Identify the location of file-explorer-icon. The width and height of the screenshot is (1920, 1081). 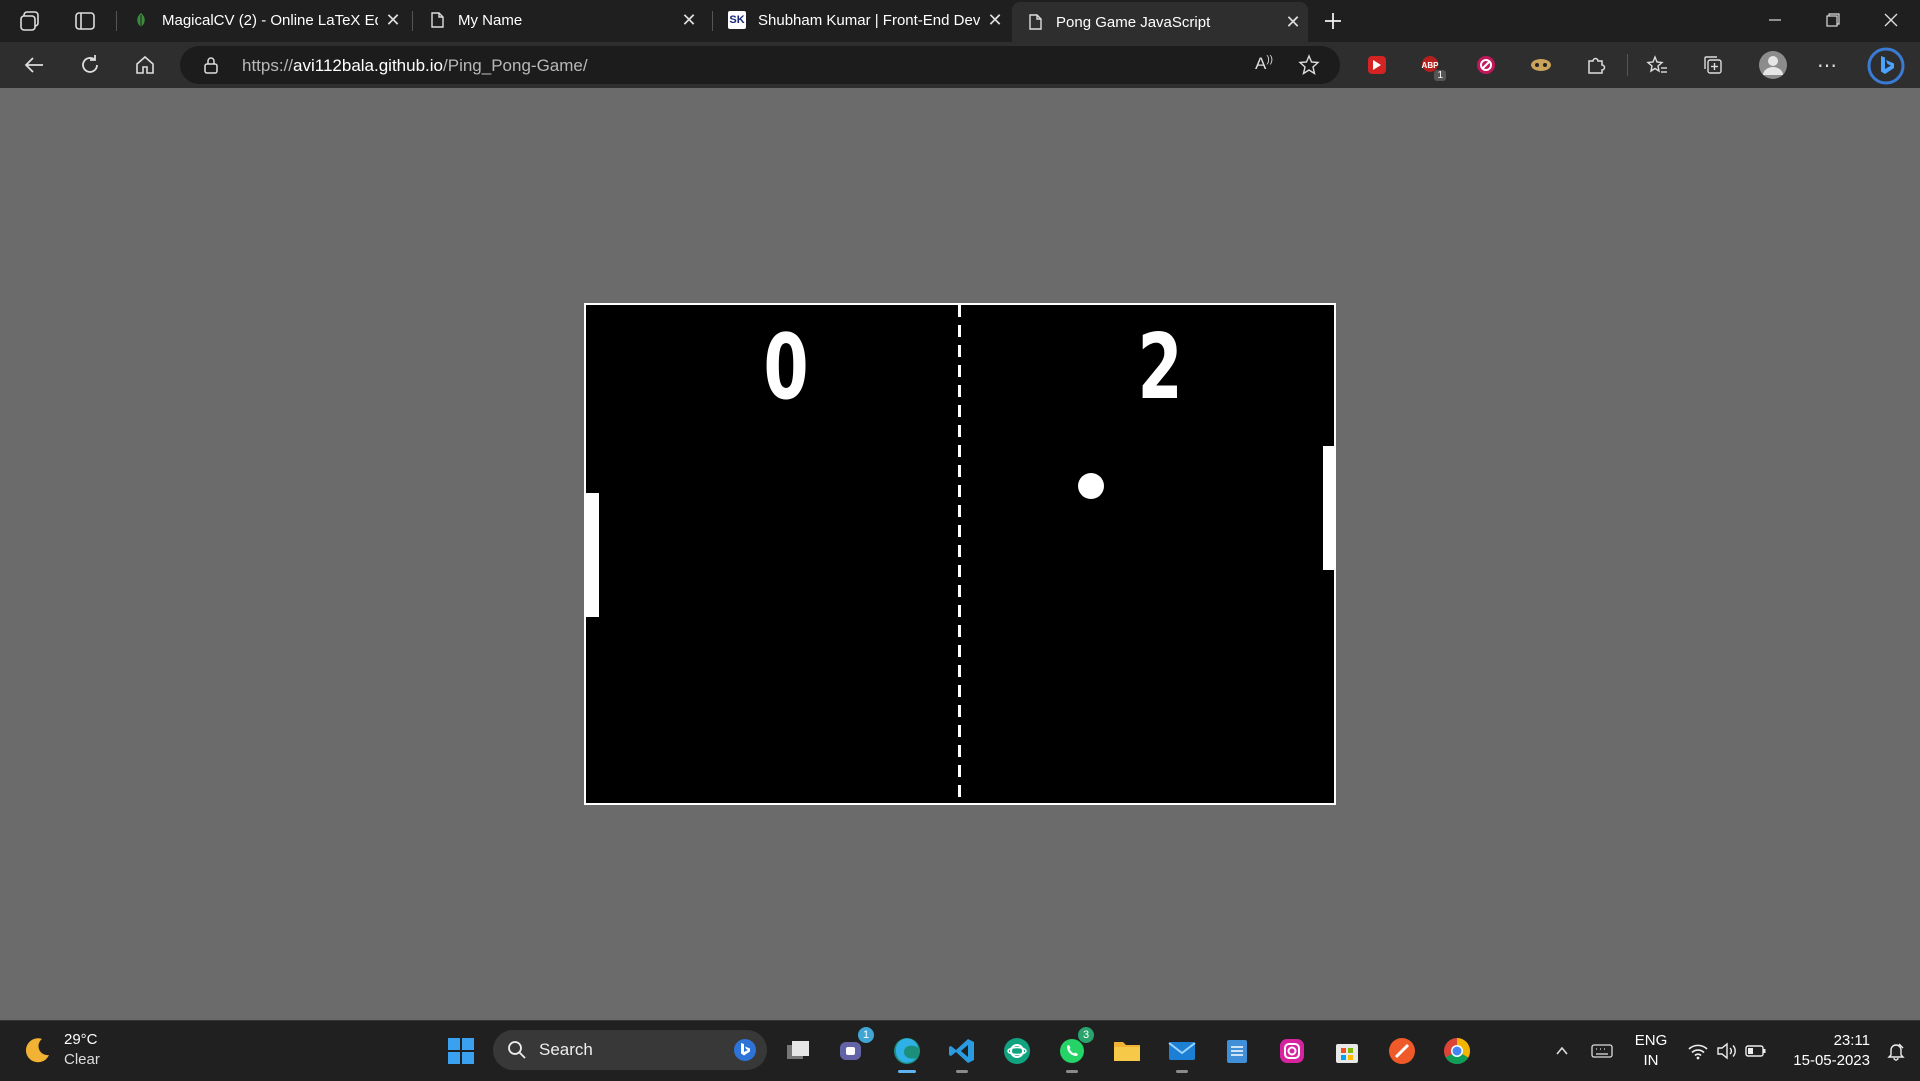
(1127, 1051).